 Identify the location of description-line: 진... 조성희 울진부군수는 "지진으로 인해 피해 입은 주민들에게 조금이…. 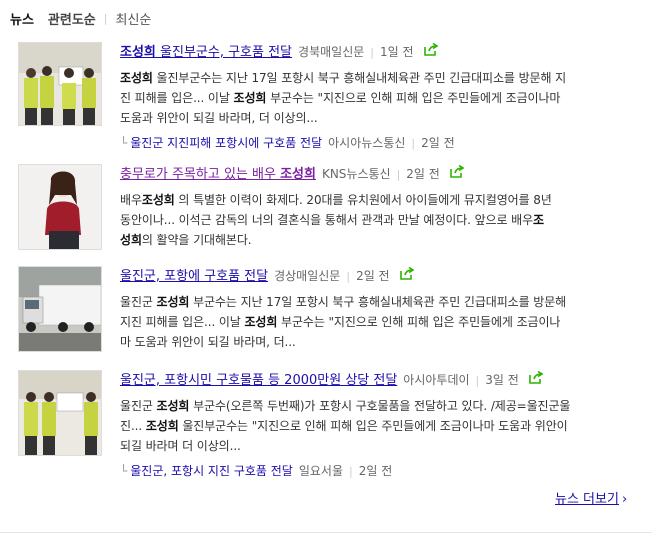
(379, 426).